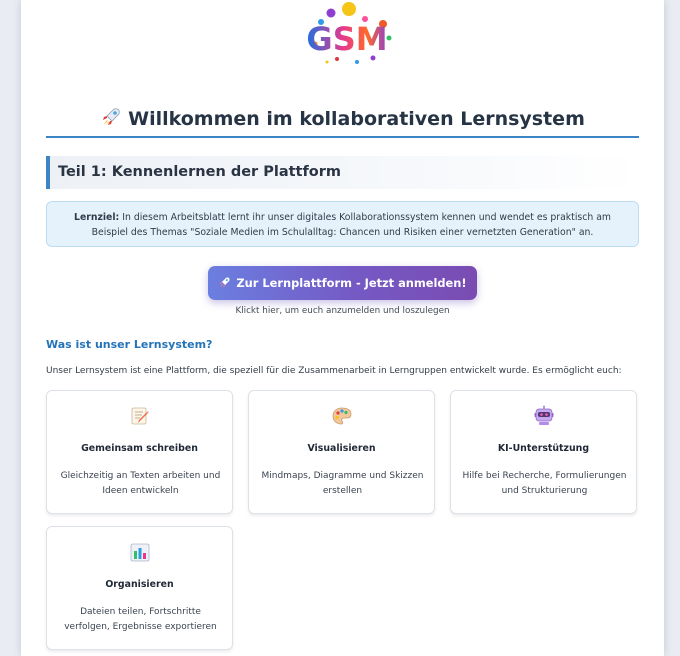 The height and width of the screenshot is (656, 680). Describe the element at coordinates (341, 448) in the screenshot. I see `feature-title: Visualisieren` at that location.